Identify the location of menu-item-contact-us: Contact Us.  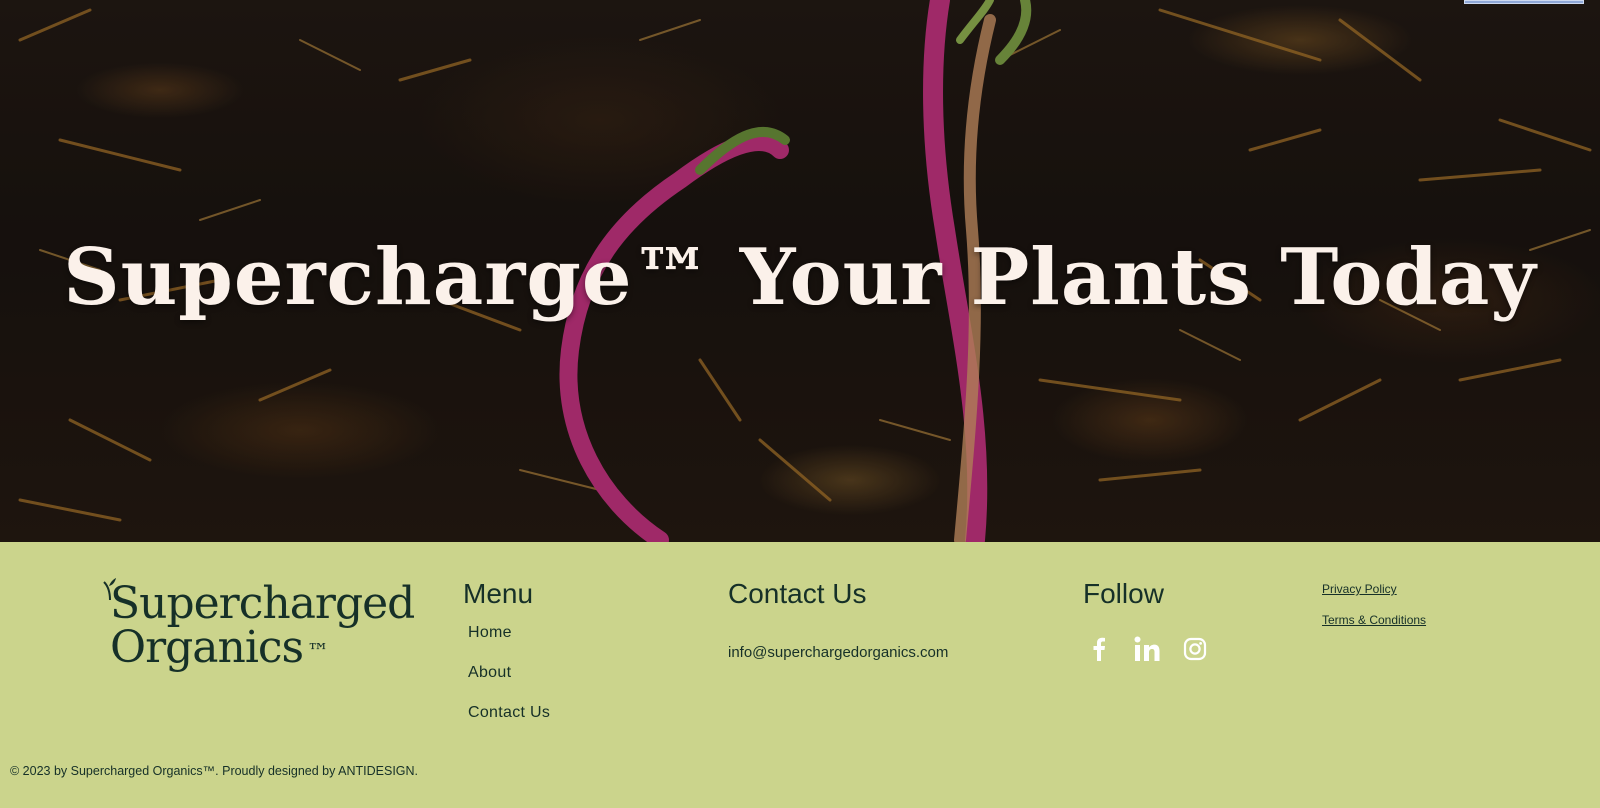
(509, 724).